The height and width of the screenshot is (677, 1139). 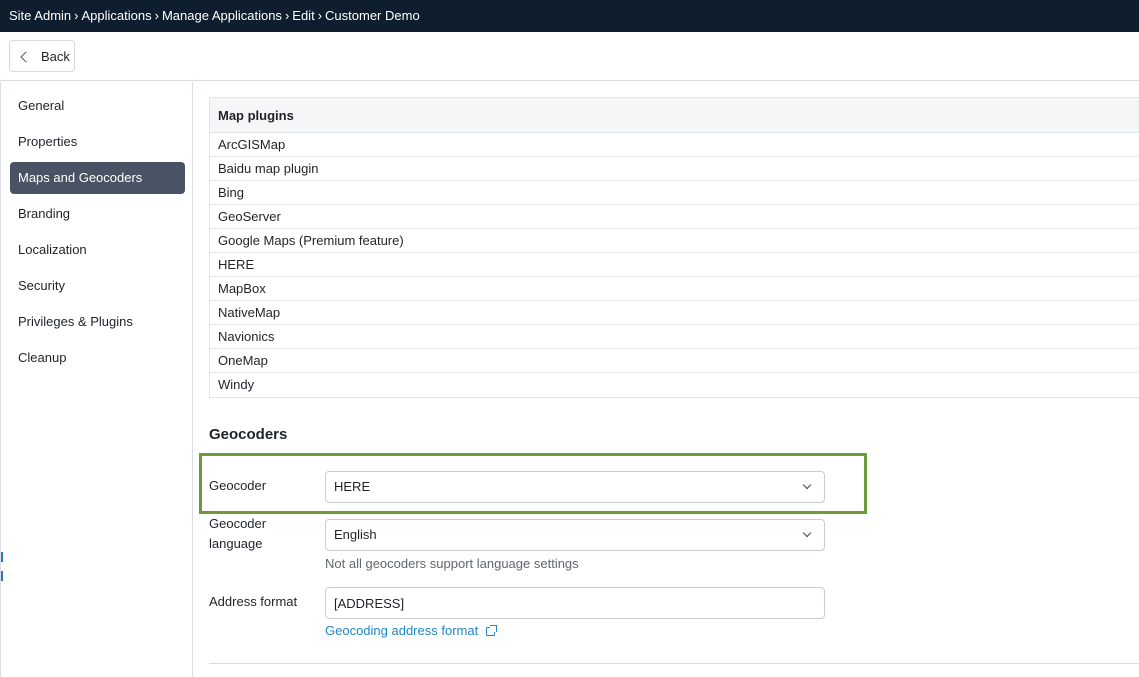 What do you see at coordinates (674, 217) in the screenshot?
I see `table-row: GeoServer` at bounding box center [674, 217].